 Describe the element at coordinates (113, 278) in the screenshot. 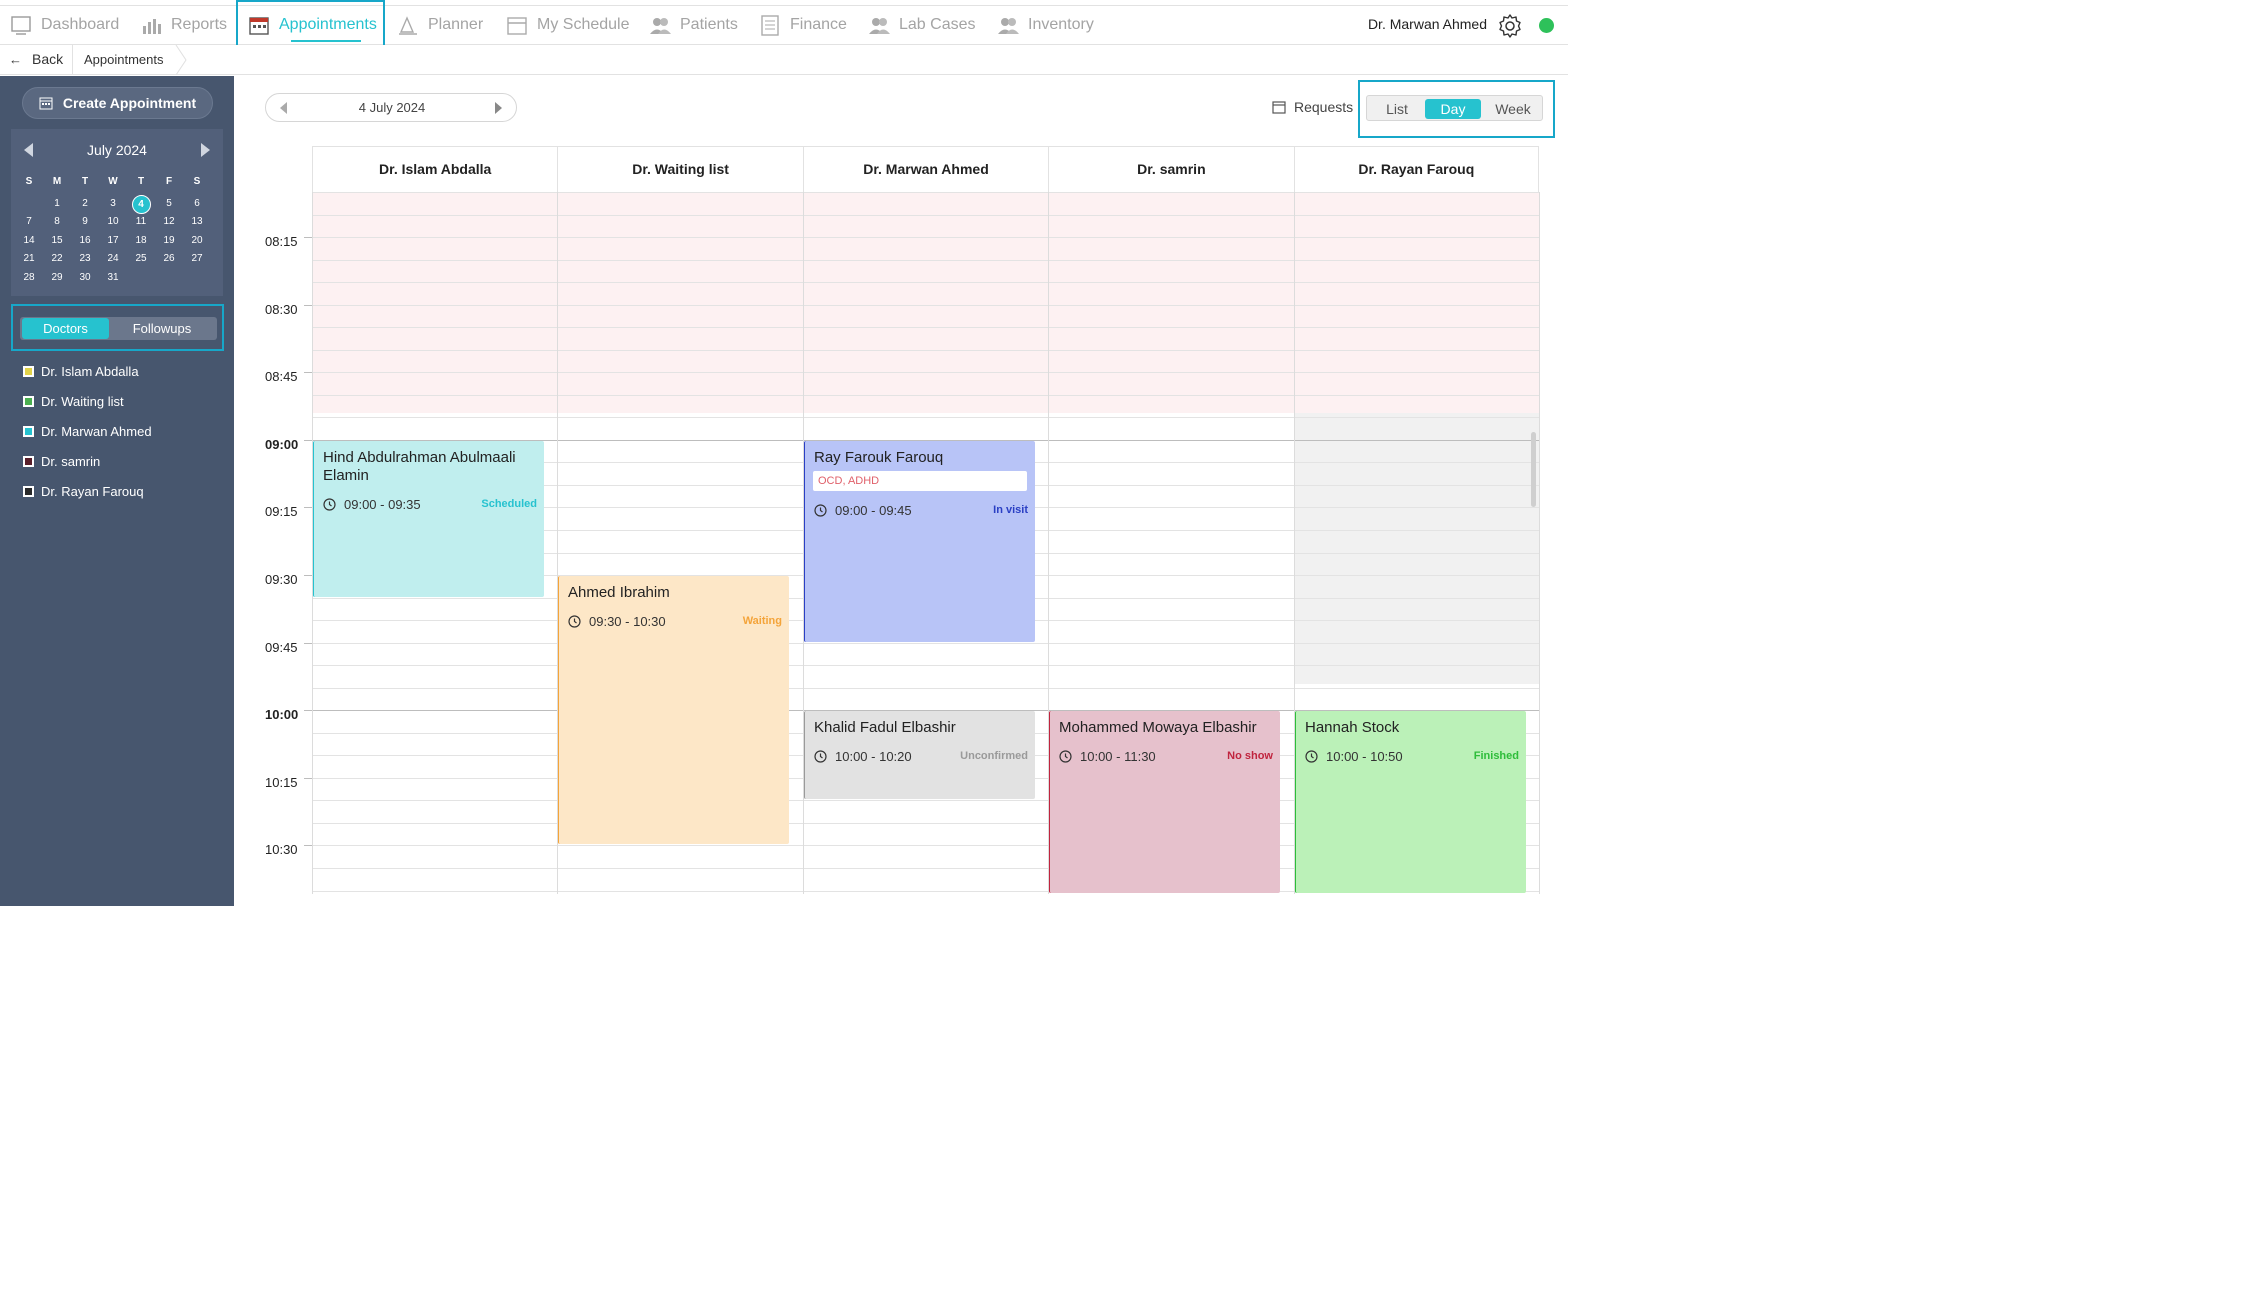

I see `calendar-day: 31` at that location.